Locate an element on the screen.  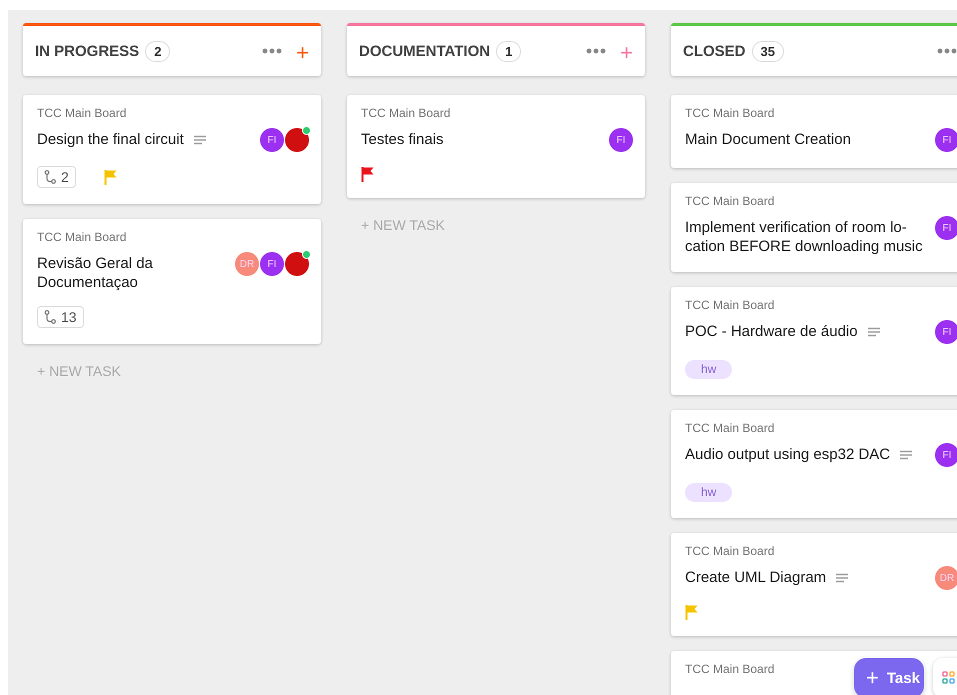
task-card: TCC Main Board Revisão Geral da Documentaçao DR FI 13 is located at coordinates (172, 281).